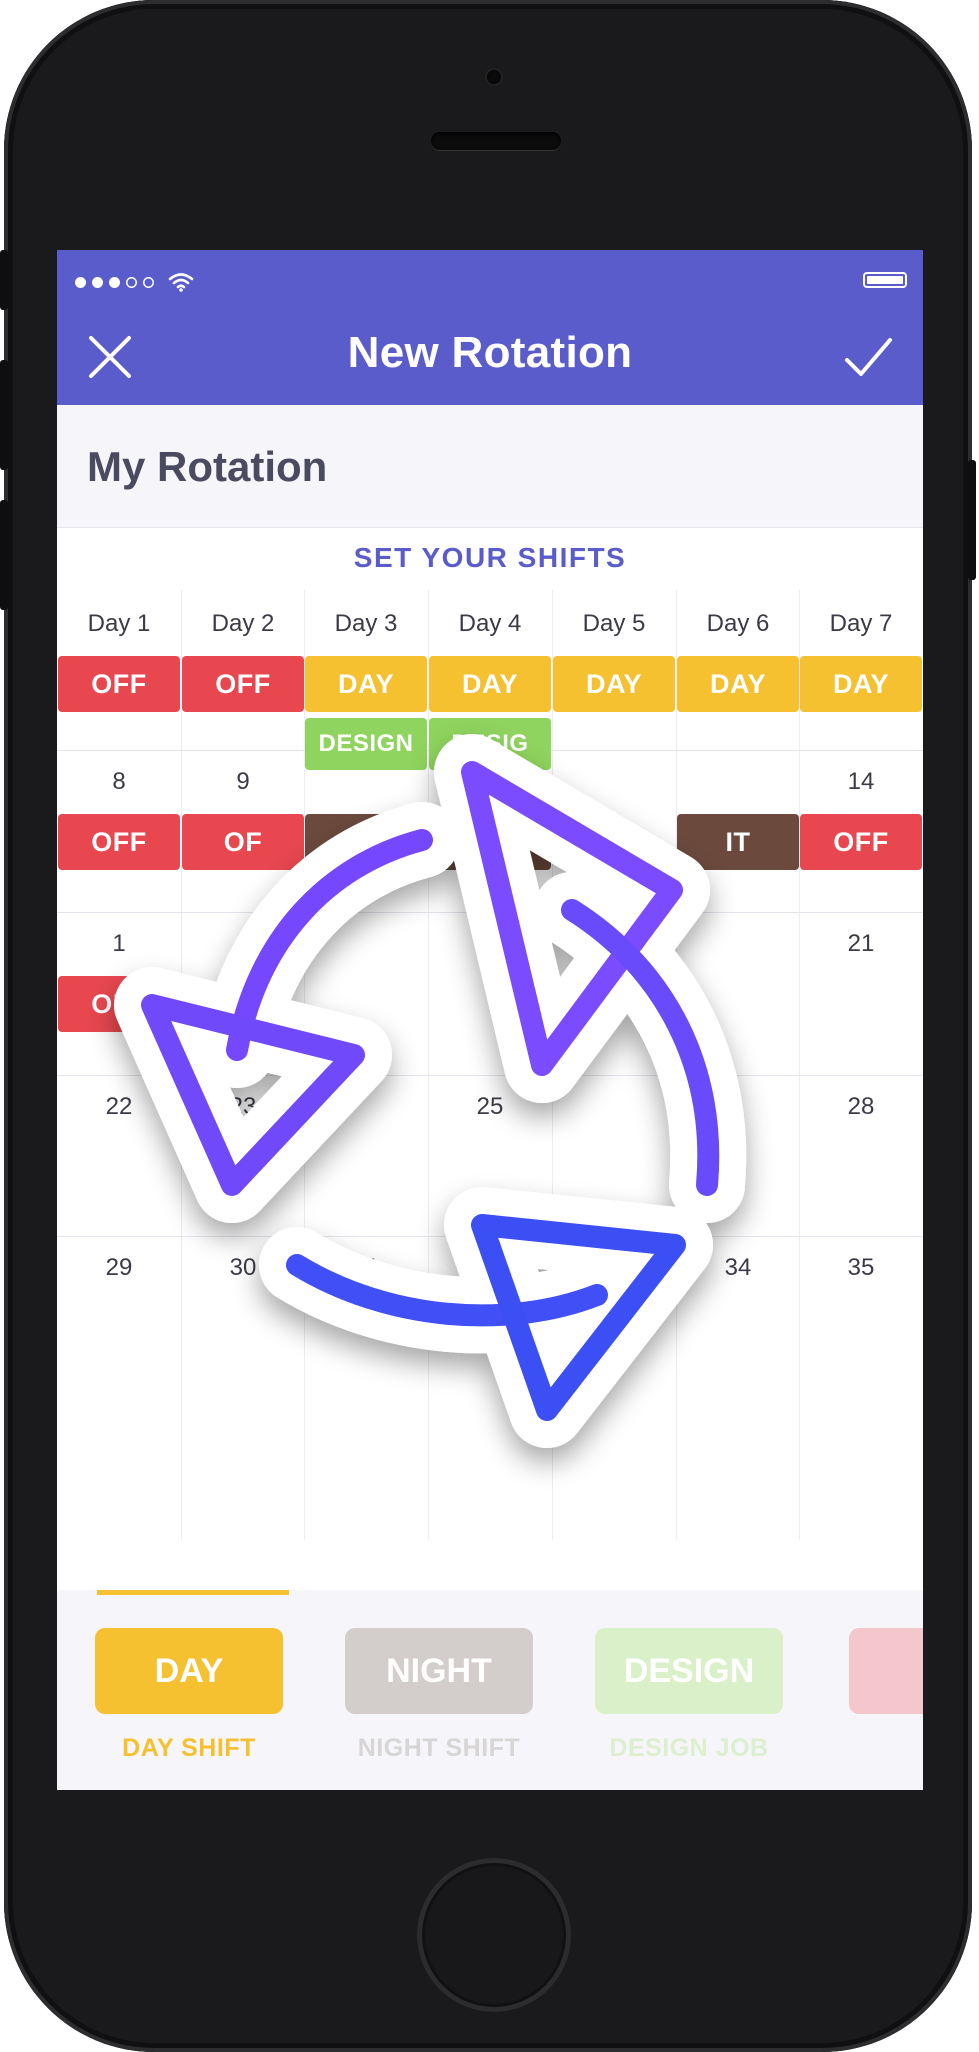 The height and width of the screenshot is (2052, 979). Describe the element at coordinates (861, 1106) in the screenshot. I see `day-number: 28` at that location.